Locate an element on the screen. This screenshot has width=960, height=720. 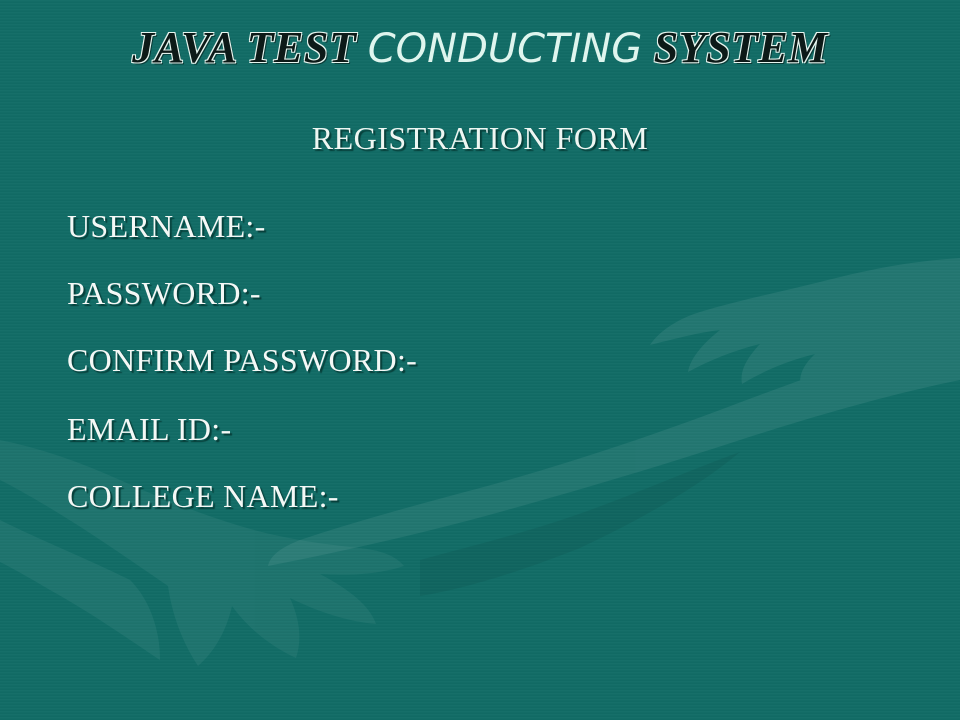
password-label: PASSWORD:- is located at coordinates (164, 293).